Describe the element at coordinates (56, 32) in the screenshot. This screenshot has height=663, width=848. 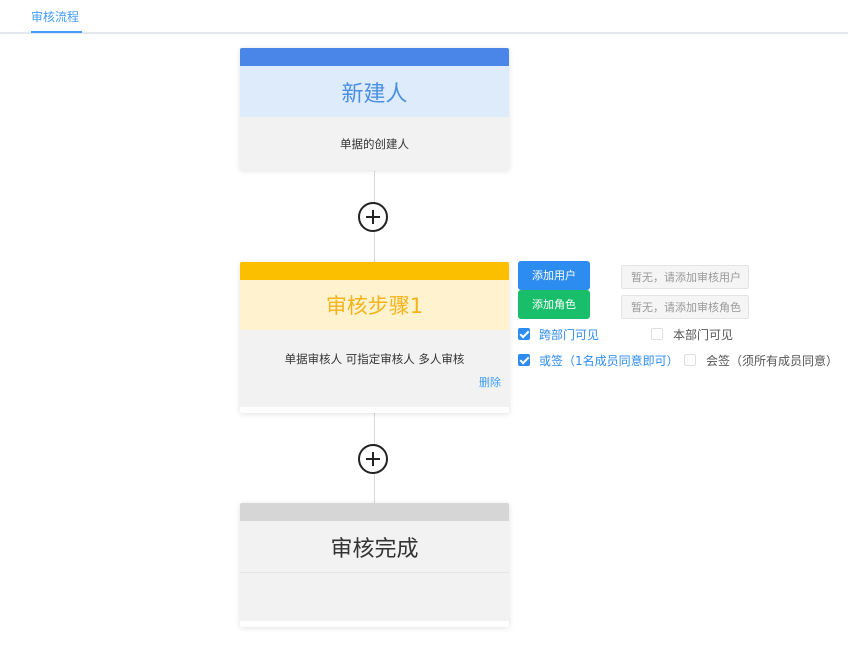
I see `tab-active-indicator` at that location.